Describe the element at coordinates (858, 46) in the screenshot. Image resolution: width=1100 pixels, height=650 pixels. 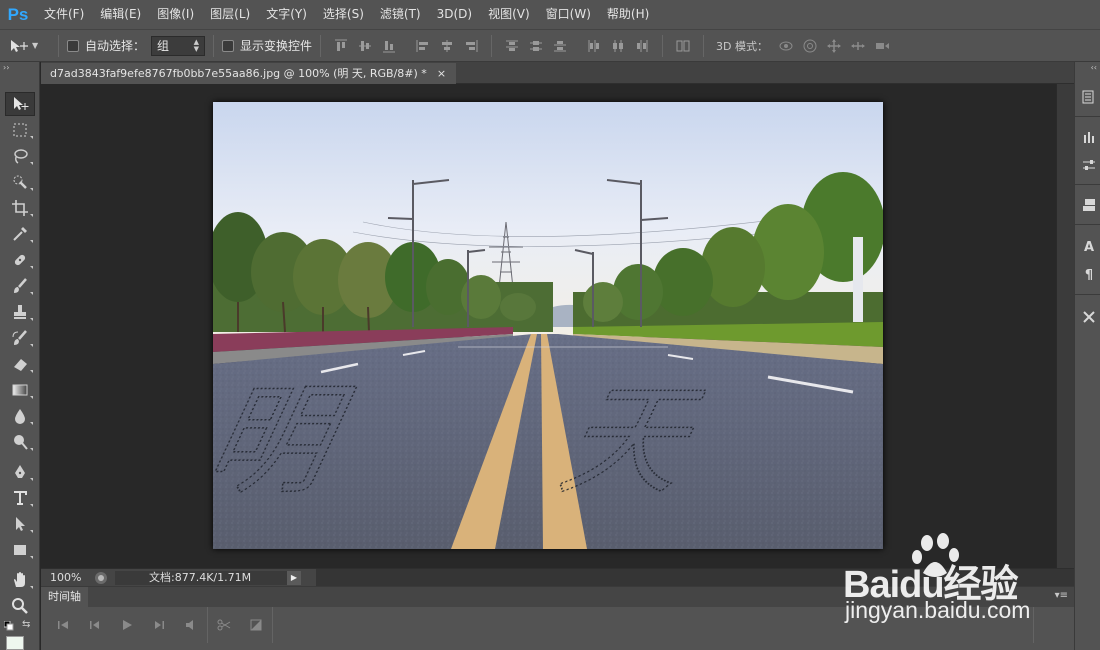
I see `slide-3d-icon` at that location.